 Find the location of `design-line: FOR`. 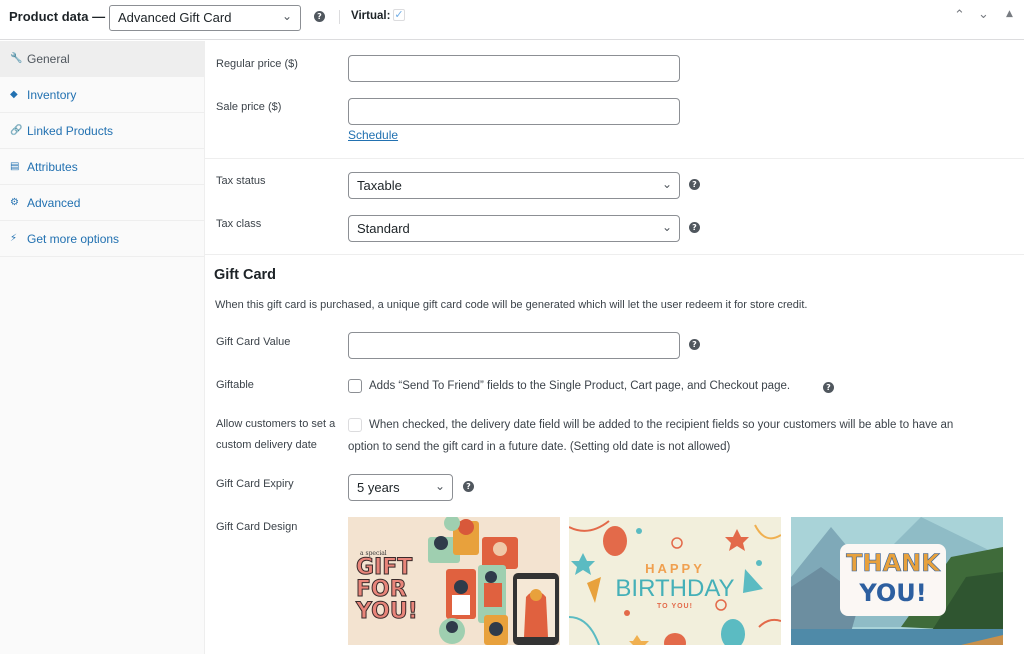

design-line: FOR is located at coordinates (382, 589).